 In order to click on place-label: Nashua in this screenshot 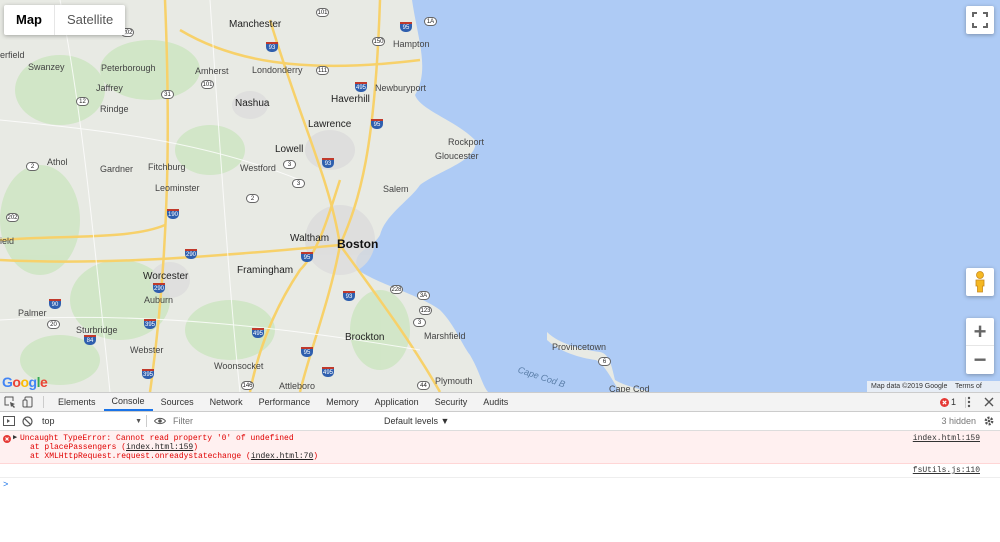, I will do `click(252, 103)`.